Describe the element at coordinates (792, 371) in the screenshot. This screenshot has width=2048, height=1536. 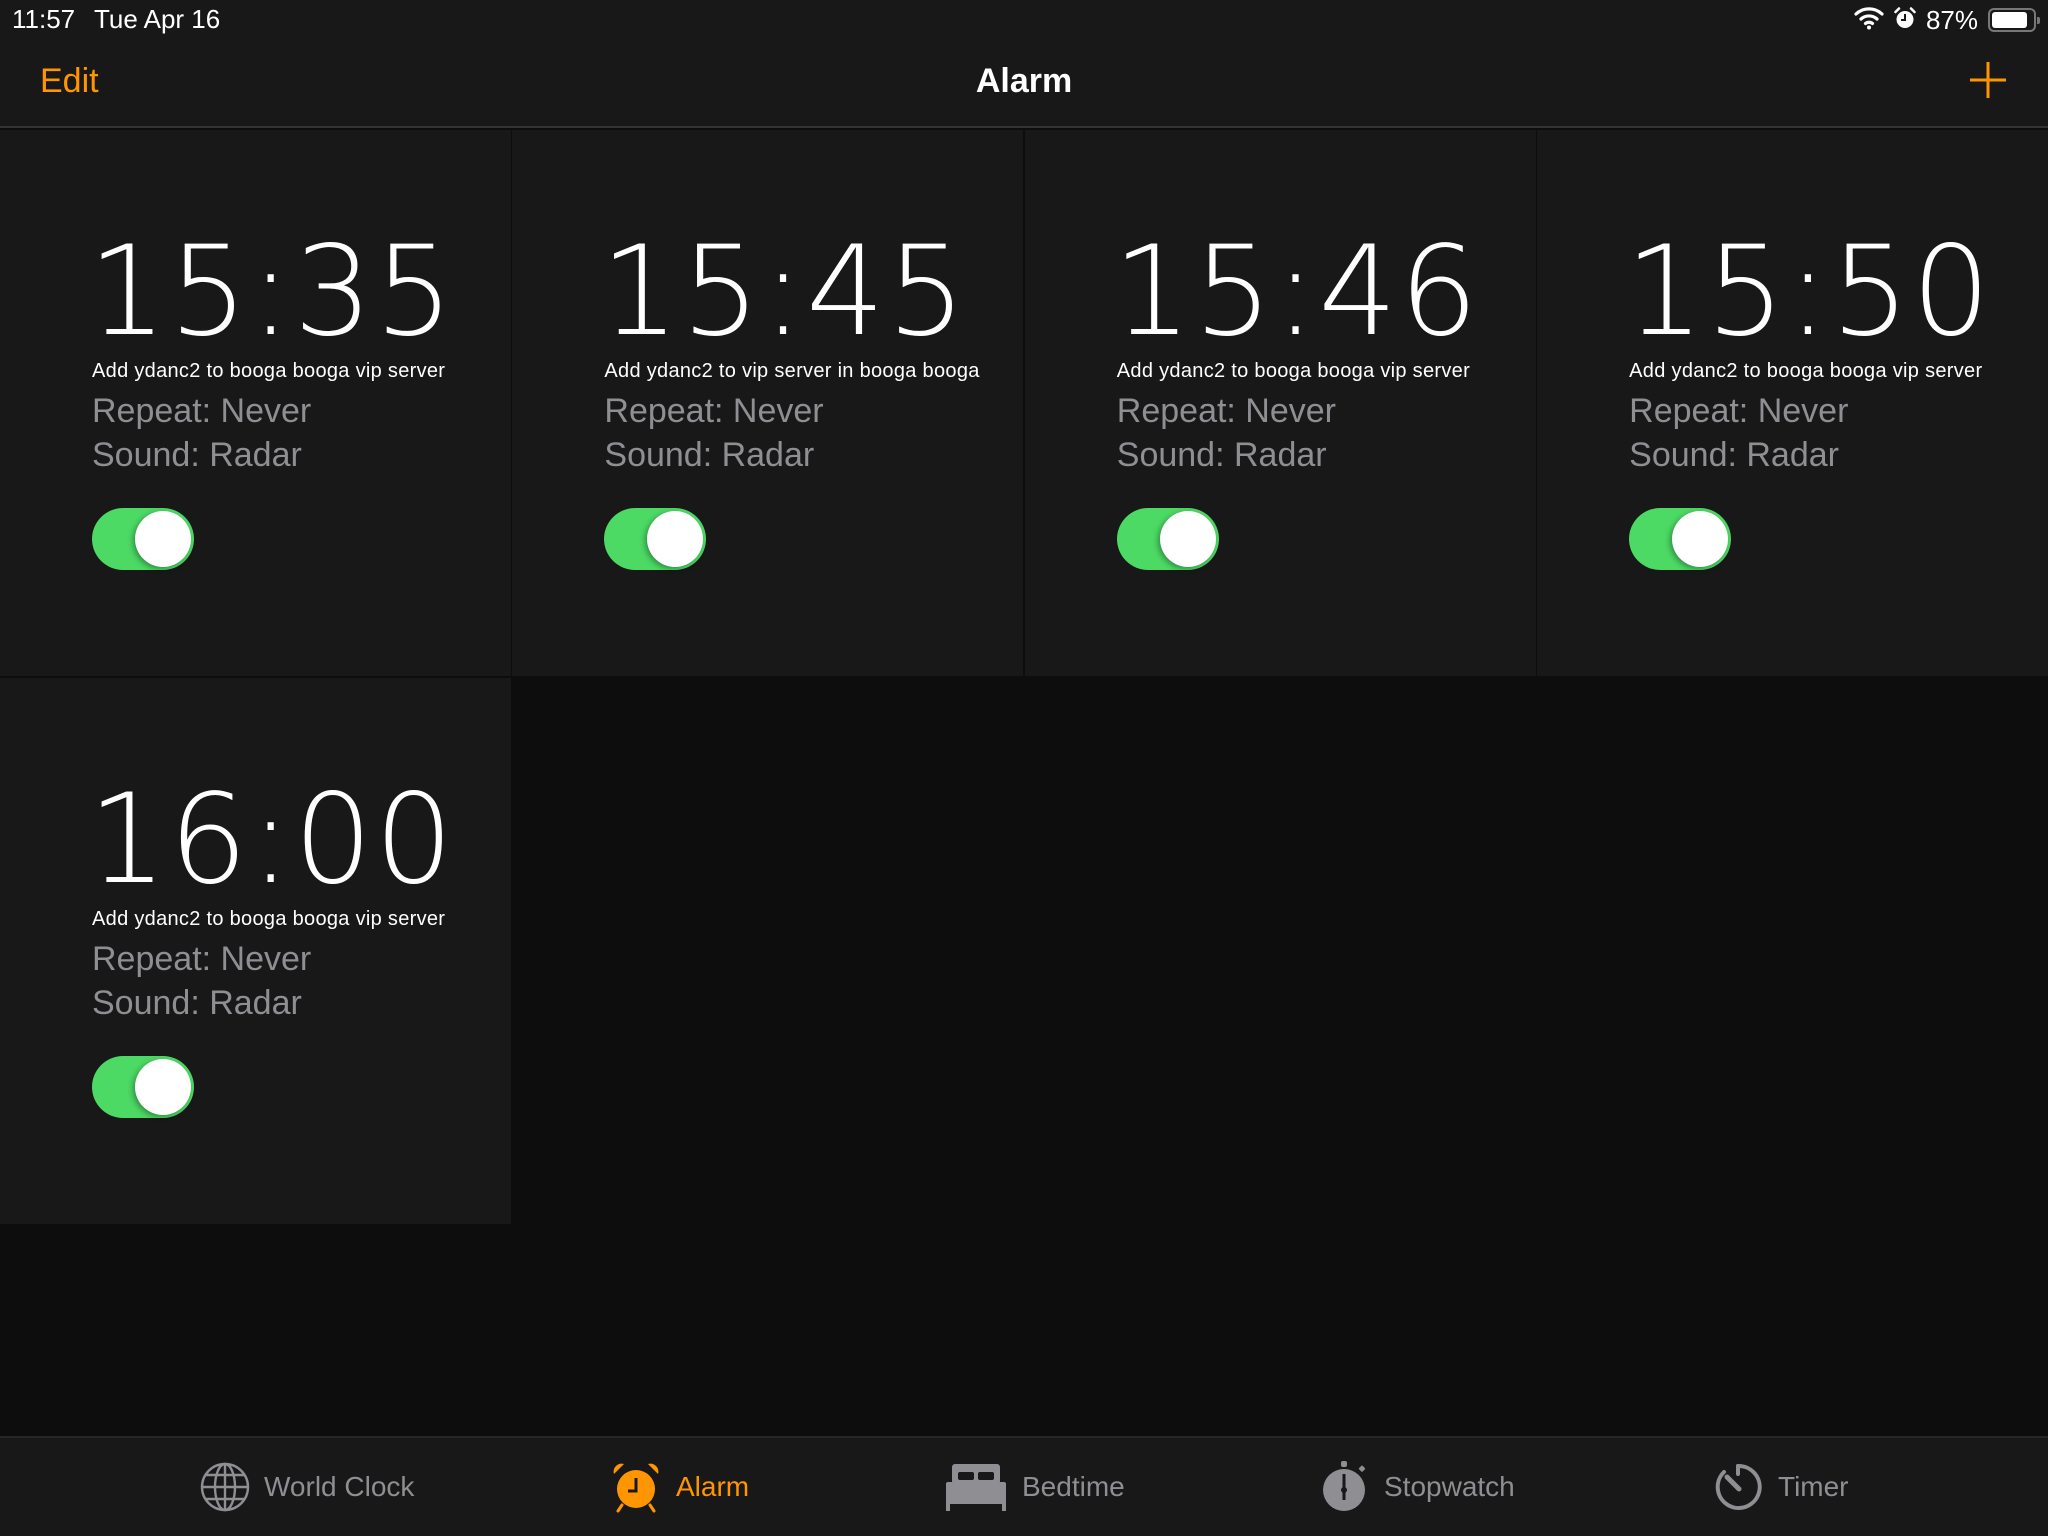
I see `alarm-label: Add ydanc2 to vip server in booga booga` at that location.